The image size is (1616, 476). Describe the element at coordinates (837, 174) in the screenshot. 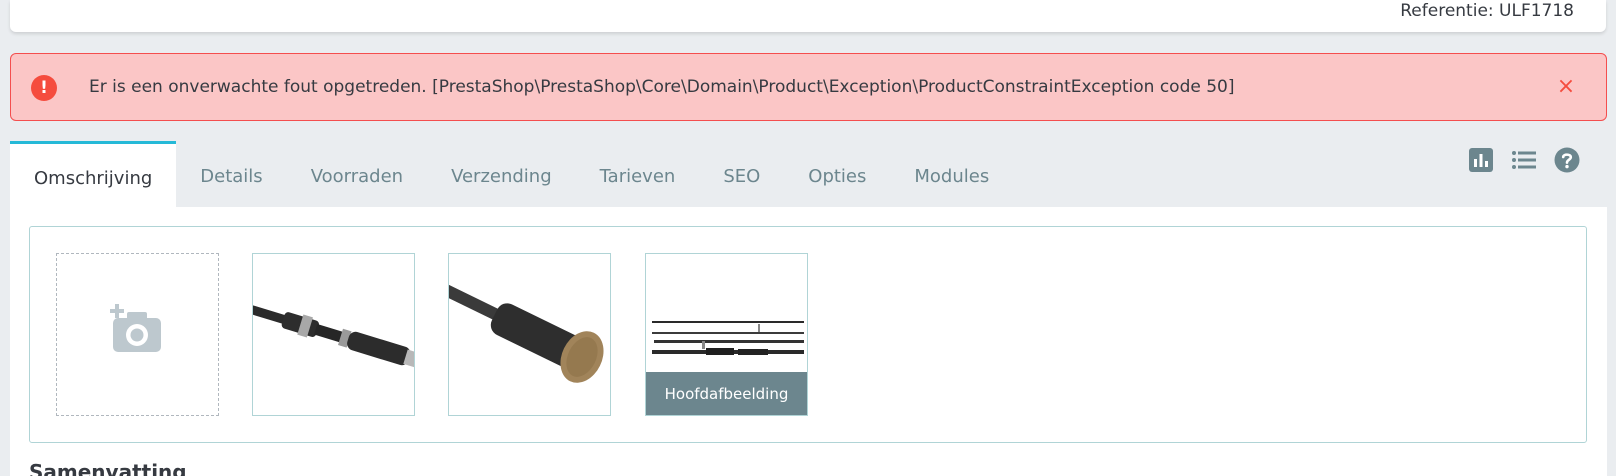

I see `tab-opties: Opties` at that location.